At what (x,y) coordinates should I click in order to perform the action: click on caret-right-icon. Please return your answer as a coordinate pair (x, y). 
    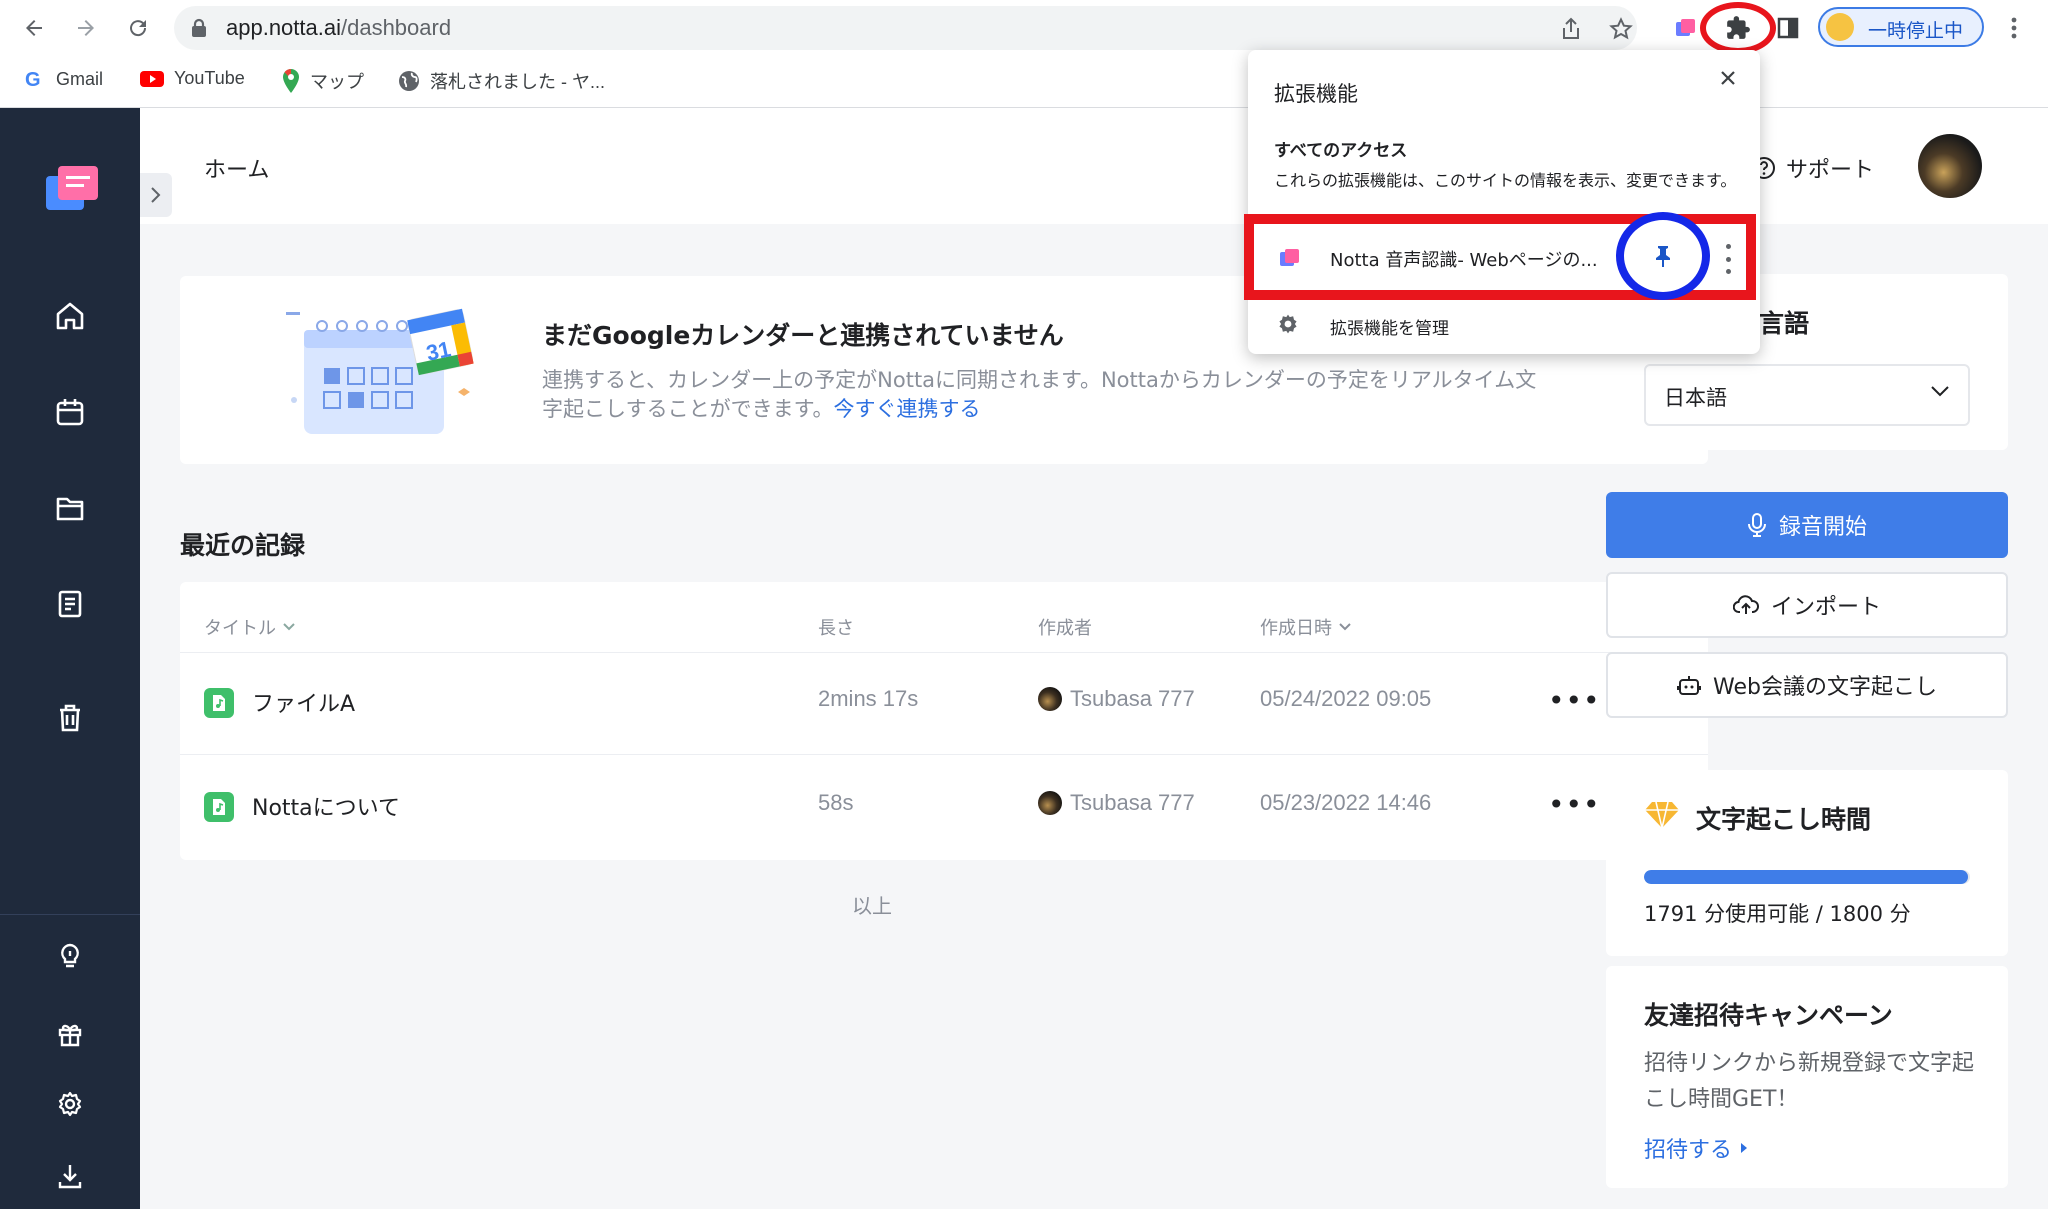
    Looking at the image, I should click on (1744, 1148).